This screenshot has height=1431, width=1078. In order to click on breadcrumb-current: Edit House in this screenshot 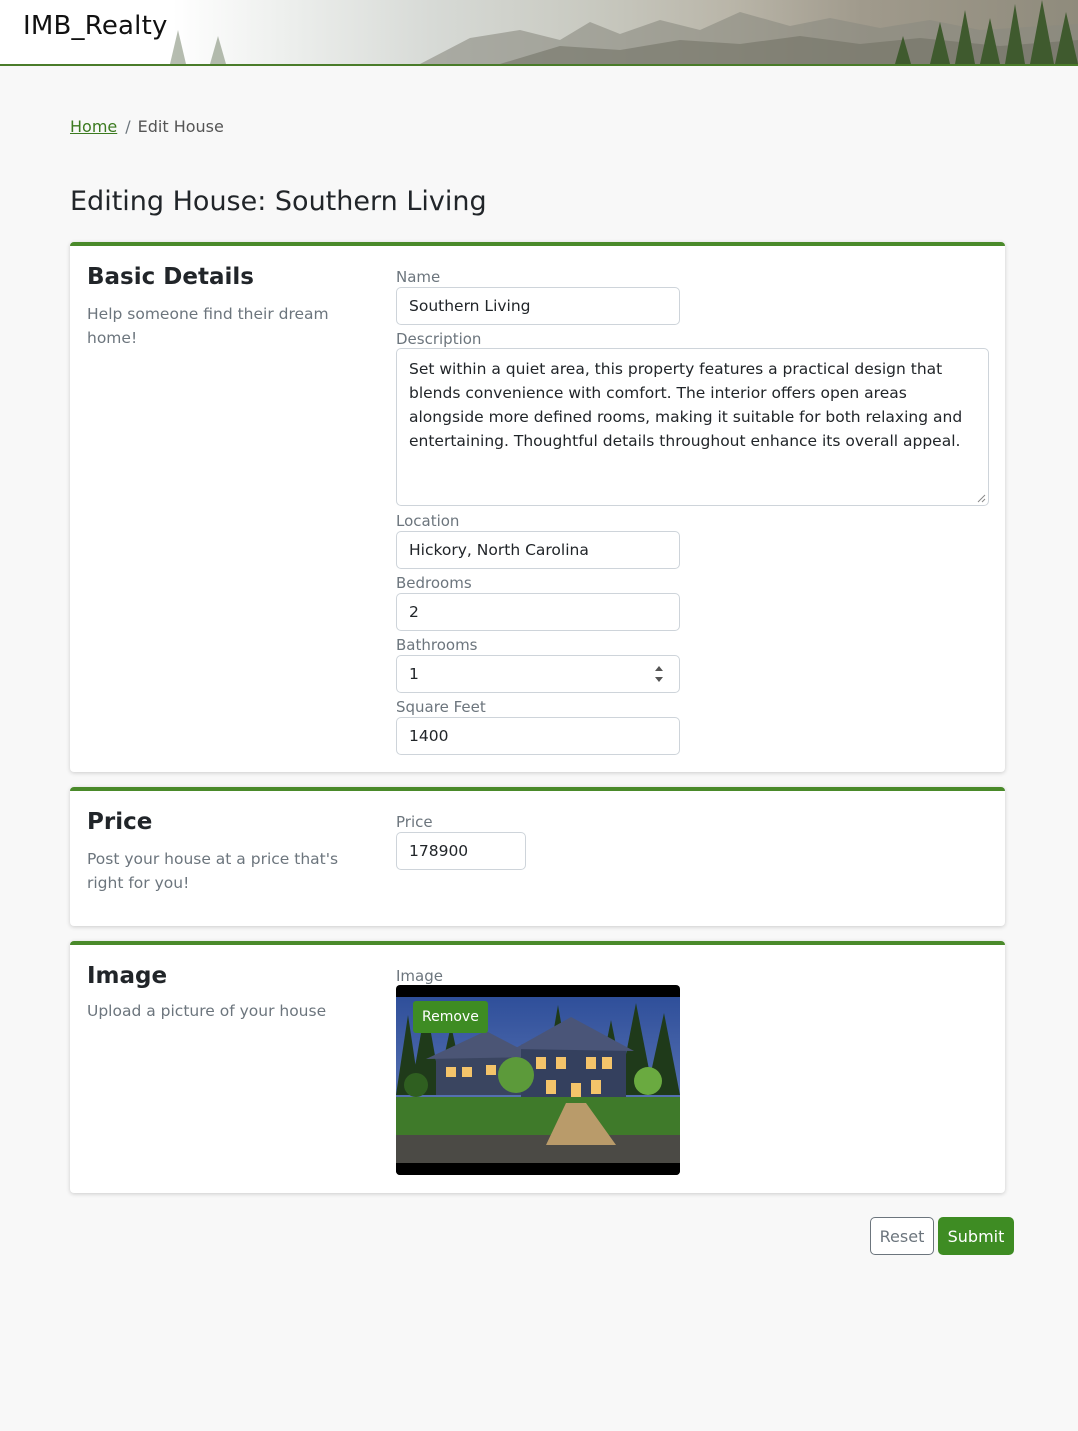, I will do `click(180, 126)`.